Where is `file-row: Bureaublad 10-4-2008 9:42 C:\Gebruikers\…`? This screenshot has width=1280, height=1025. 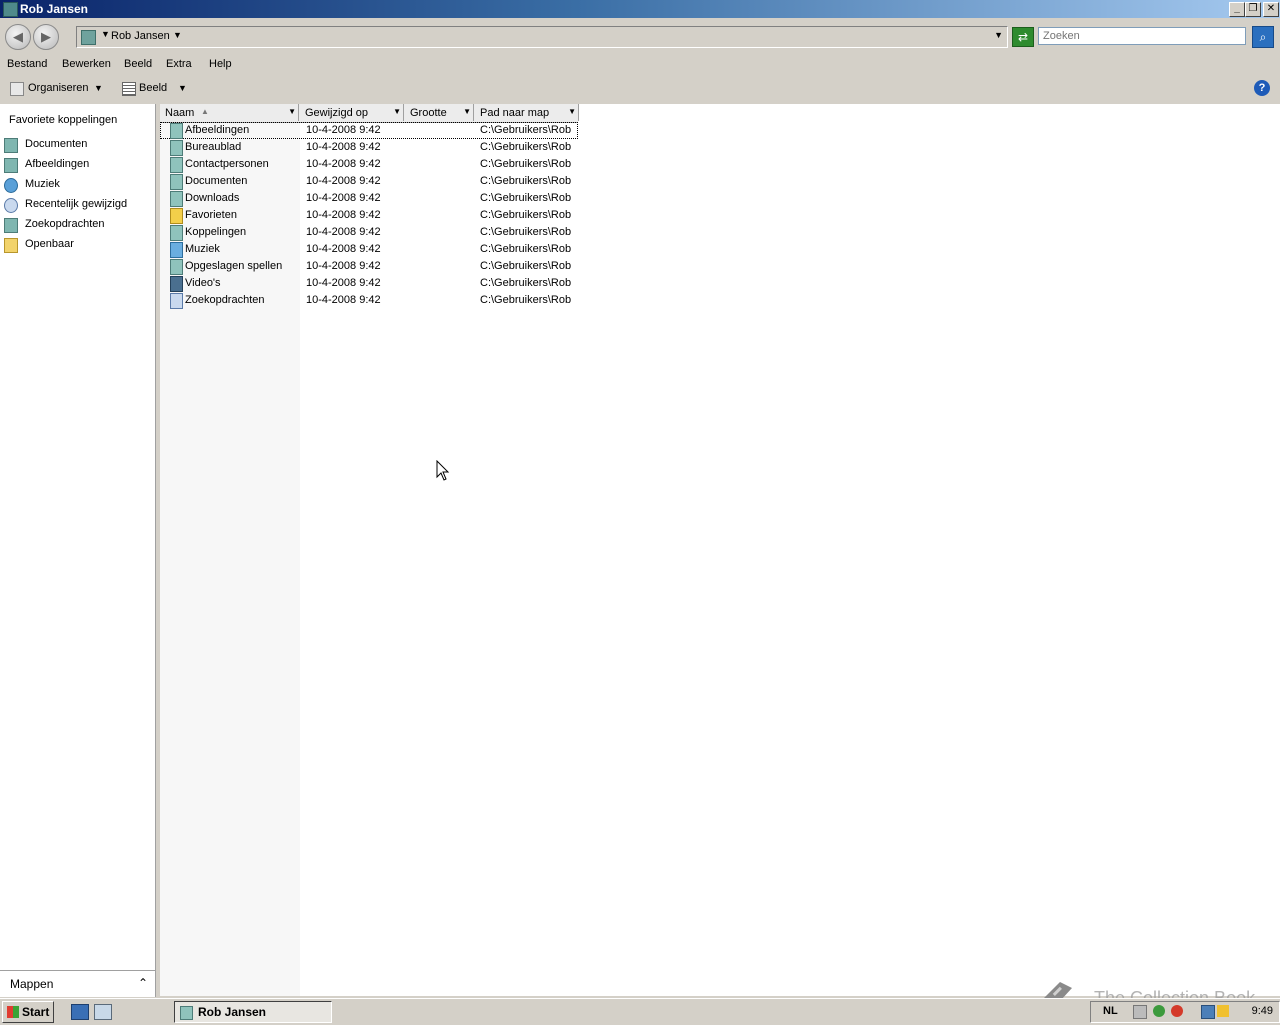
file-row: Bureaublad 10-4-2008 9:42 C:\Gebruikers\… is located at coordinates (370, 147).